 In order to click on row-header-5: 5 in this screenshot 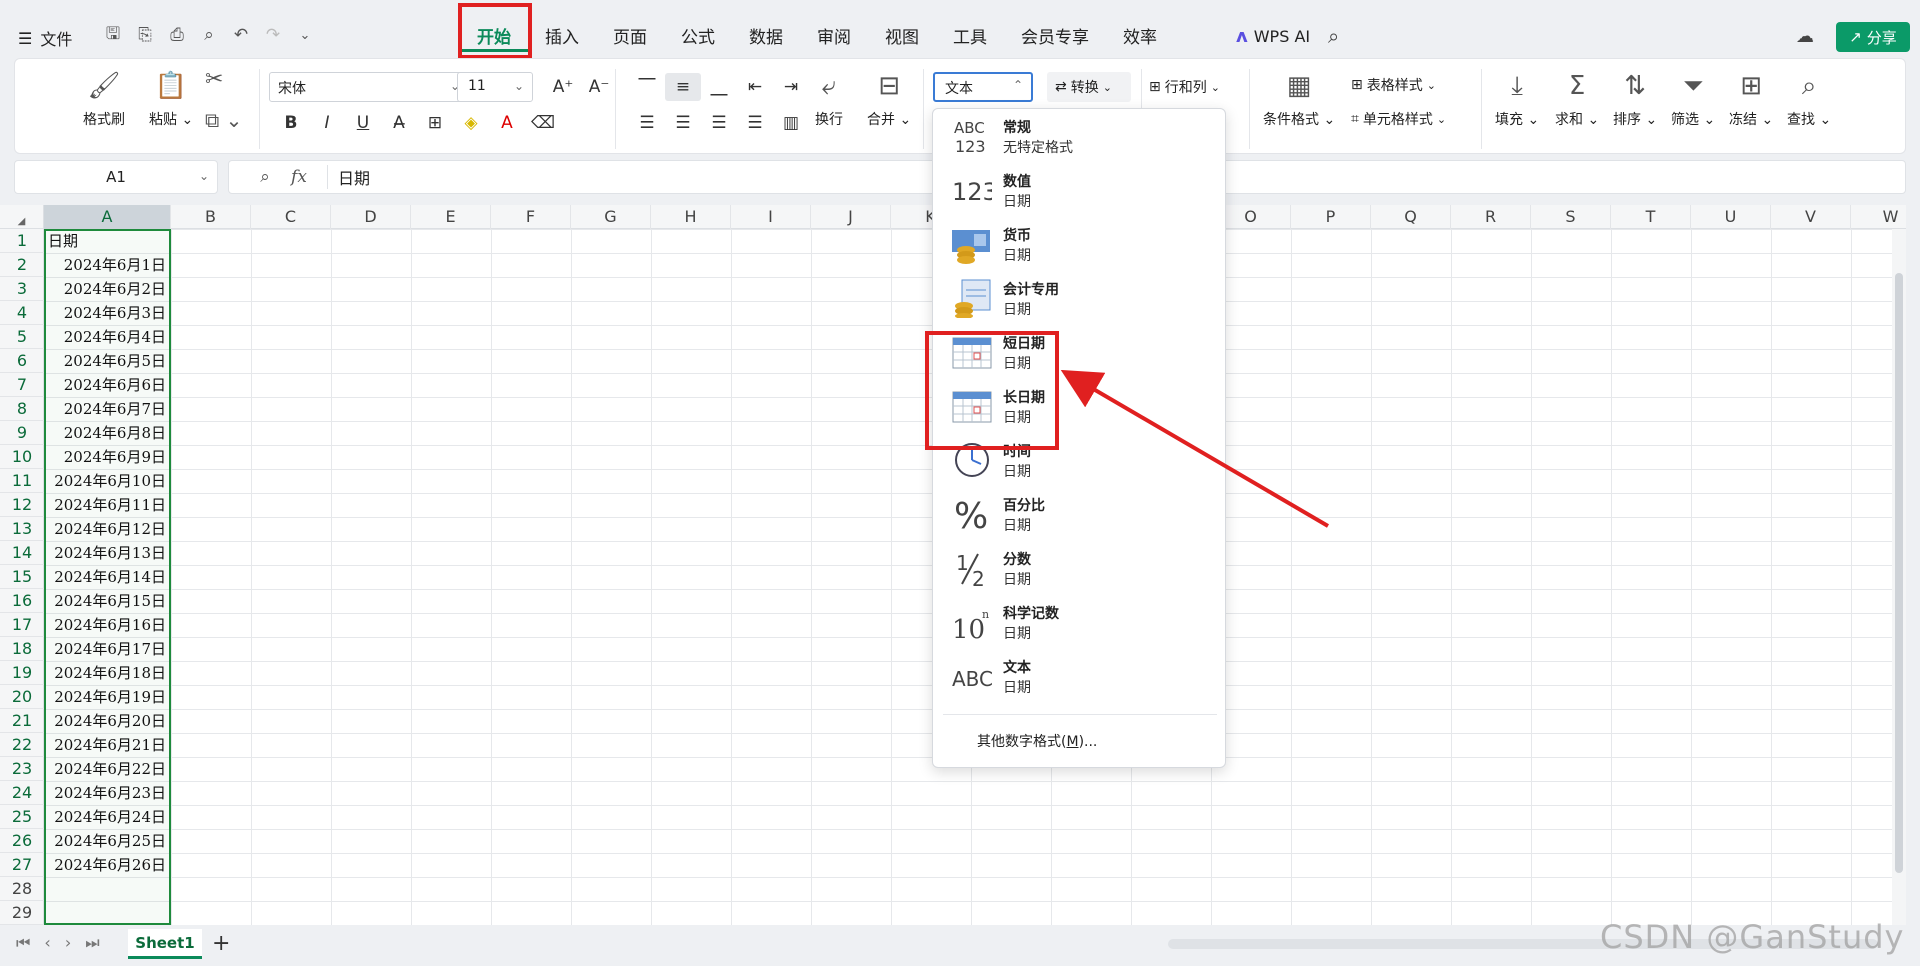, I will do `click(22, 337)`.